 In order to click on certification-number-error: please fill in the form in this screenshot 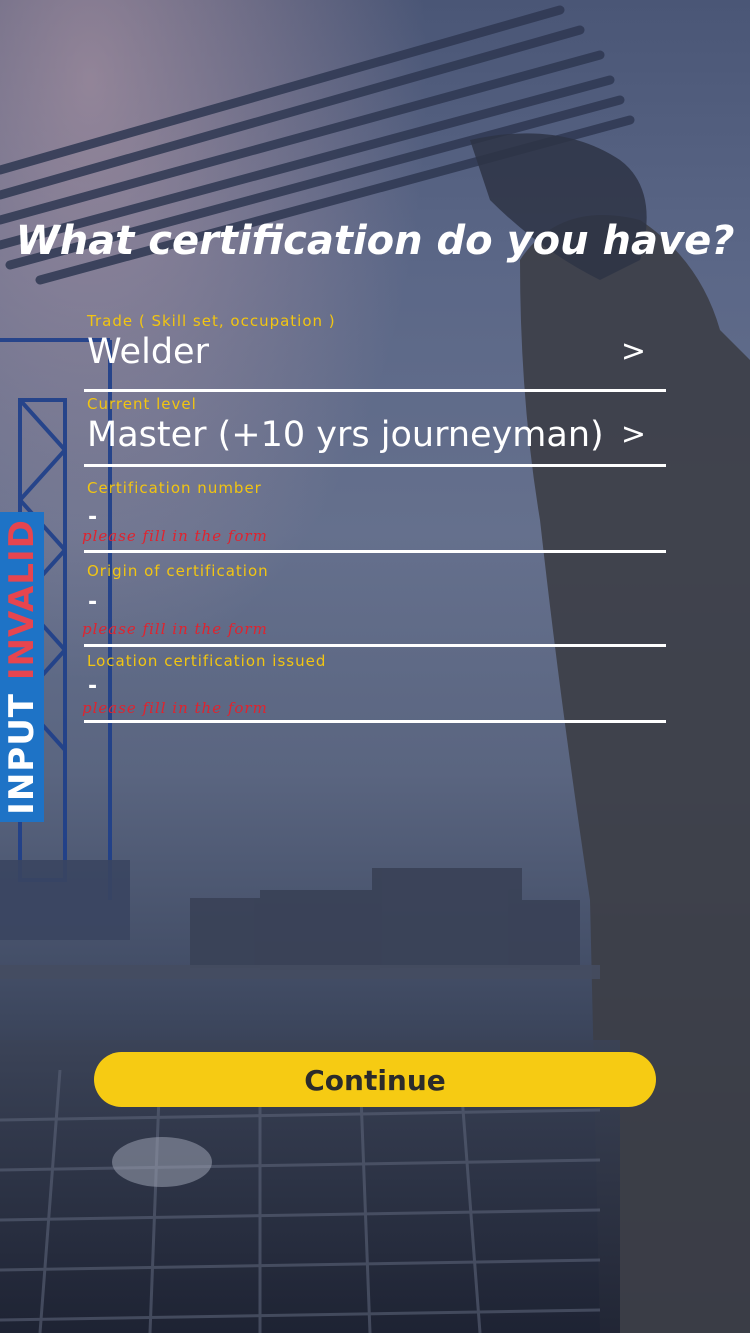, I will do `click(175, 536)`.